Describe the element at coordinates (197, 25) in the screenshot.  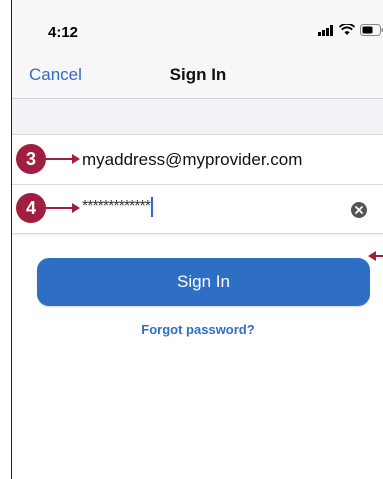
I see `status-bar: 4:12` at that location.